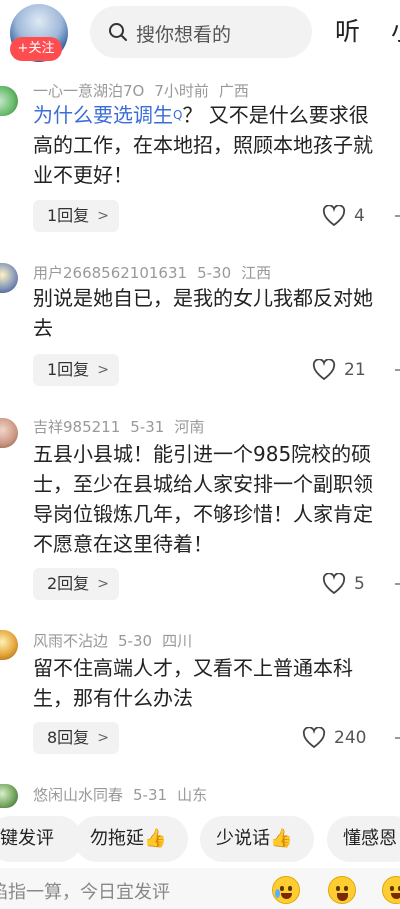 This screenshot has width=400, height=909. I want to click on comment-meta: 风雨不沾边 5-30 四川, so click(117, 640).